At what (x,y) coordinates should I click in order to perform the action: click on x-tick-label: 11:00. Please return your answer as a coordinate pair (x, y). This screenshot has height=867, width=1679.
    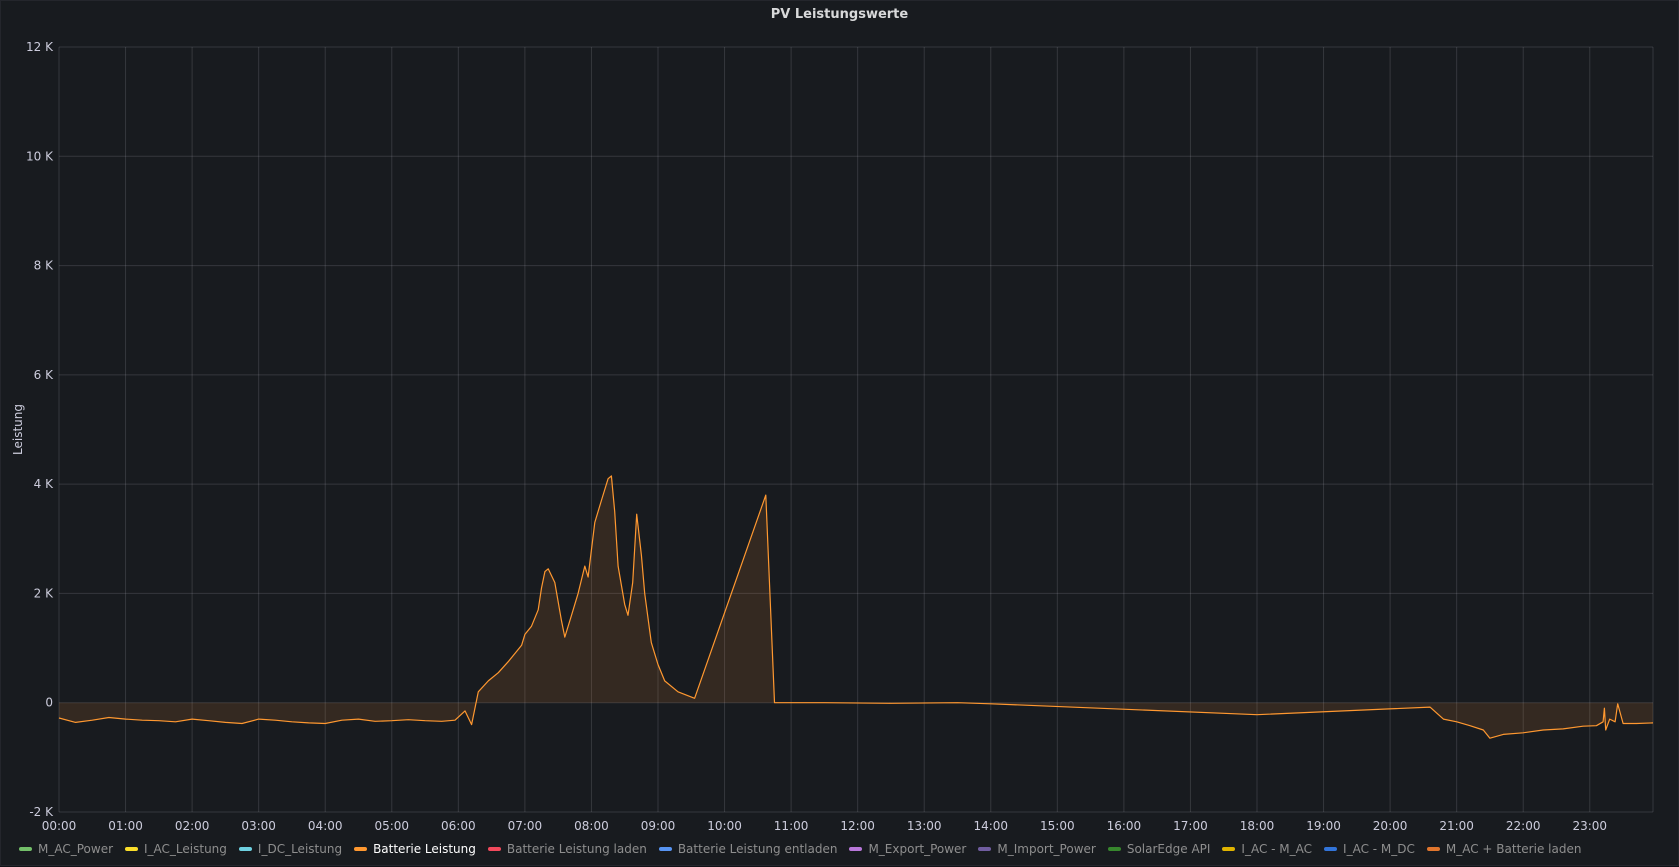
    Looking at the image, I should click on (791, 826).